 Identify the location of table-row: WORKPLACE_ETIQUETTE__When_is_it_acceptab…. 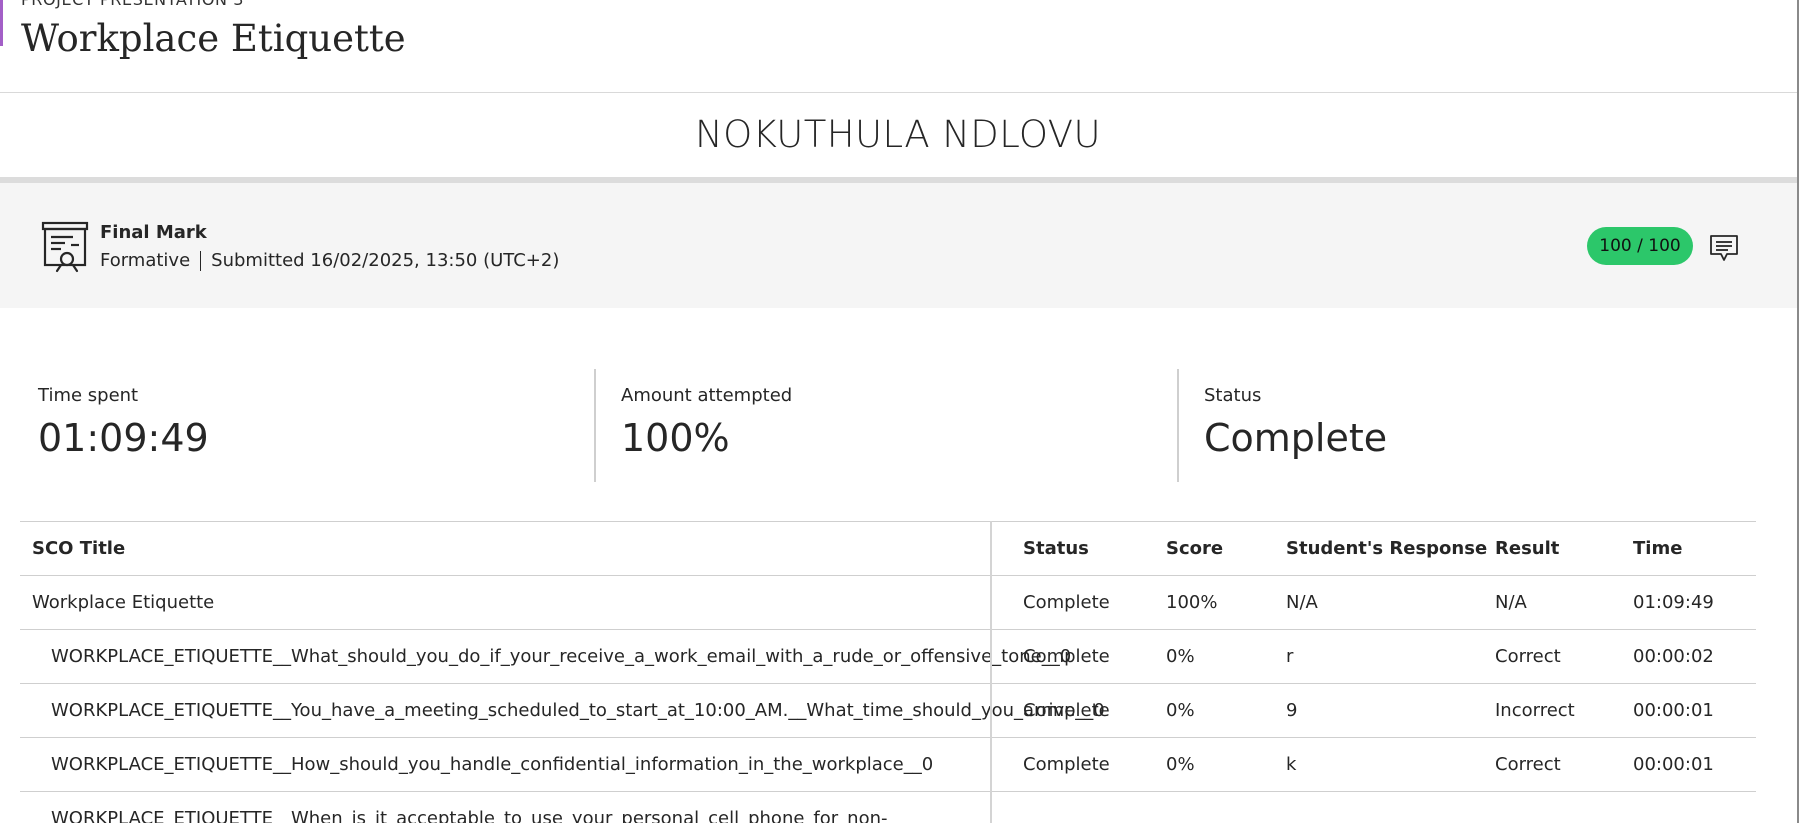
(888, 807).